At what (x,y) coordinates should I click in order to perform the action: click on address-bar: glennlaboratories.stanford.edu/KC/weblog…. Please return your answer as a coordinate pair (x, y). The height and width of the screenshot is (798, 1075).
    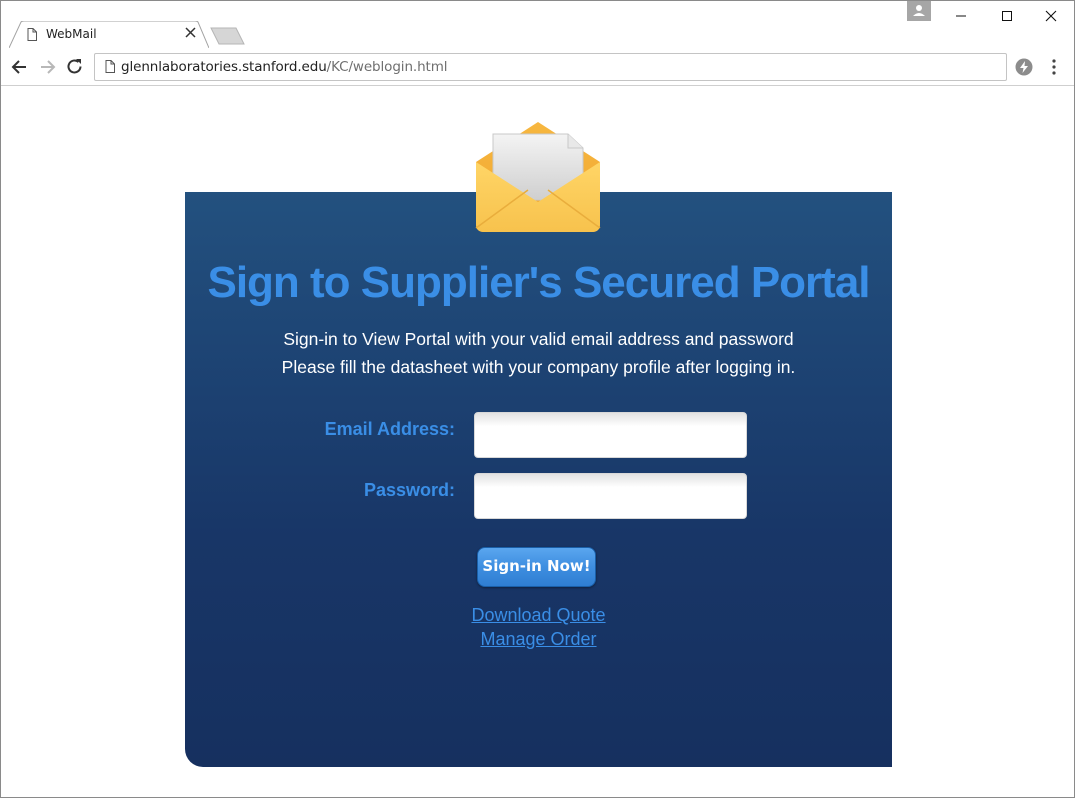
    Looking at the image, I should click on (550, 67).